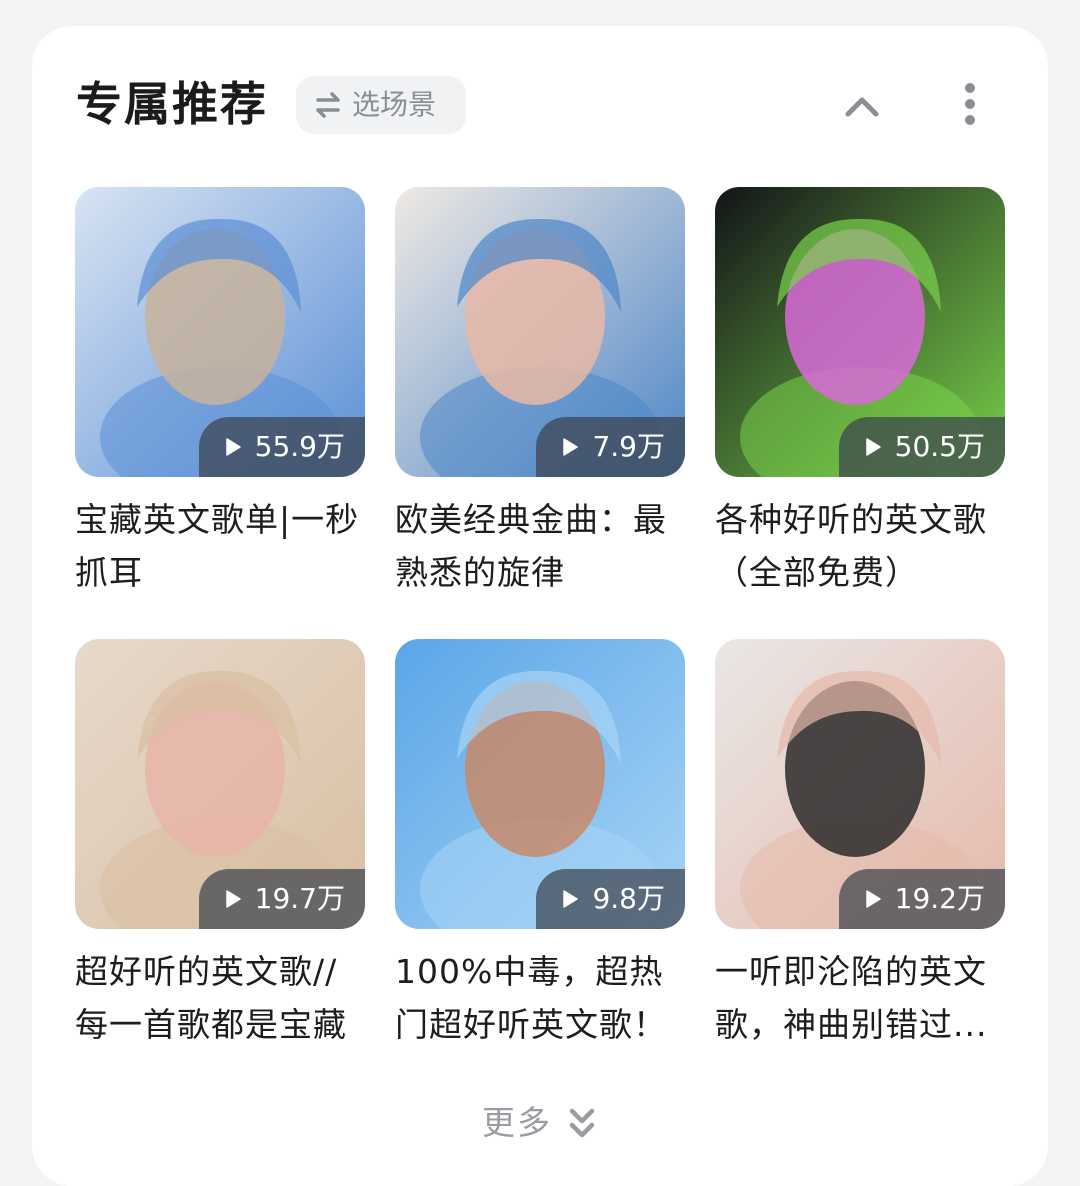 The width and height of the screenshot is (1080, 1186). Describe the element at coordinates (628, 446) in the screenshot. I see `play-count: 7.9万` at that location.